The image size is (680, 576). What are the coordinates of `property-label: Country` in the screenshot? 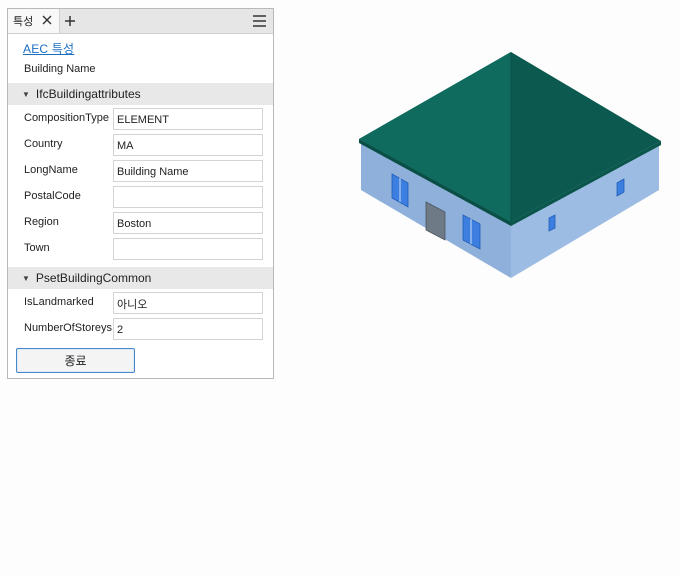 It's located at (43, 144).